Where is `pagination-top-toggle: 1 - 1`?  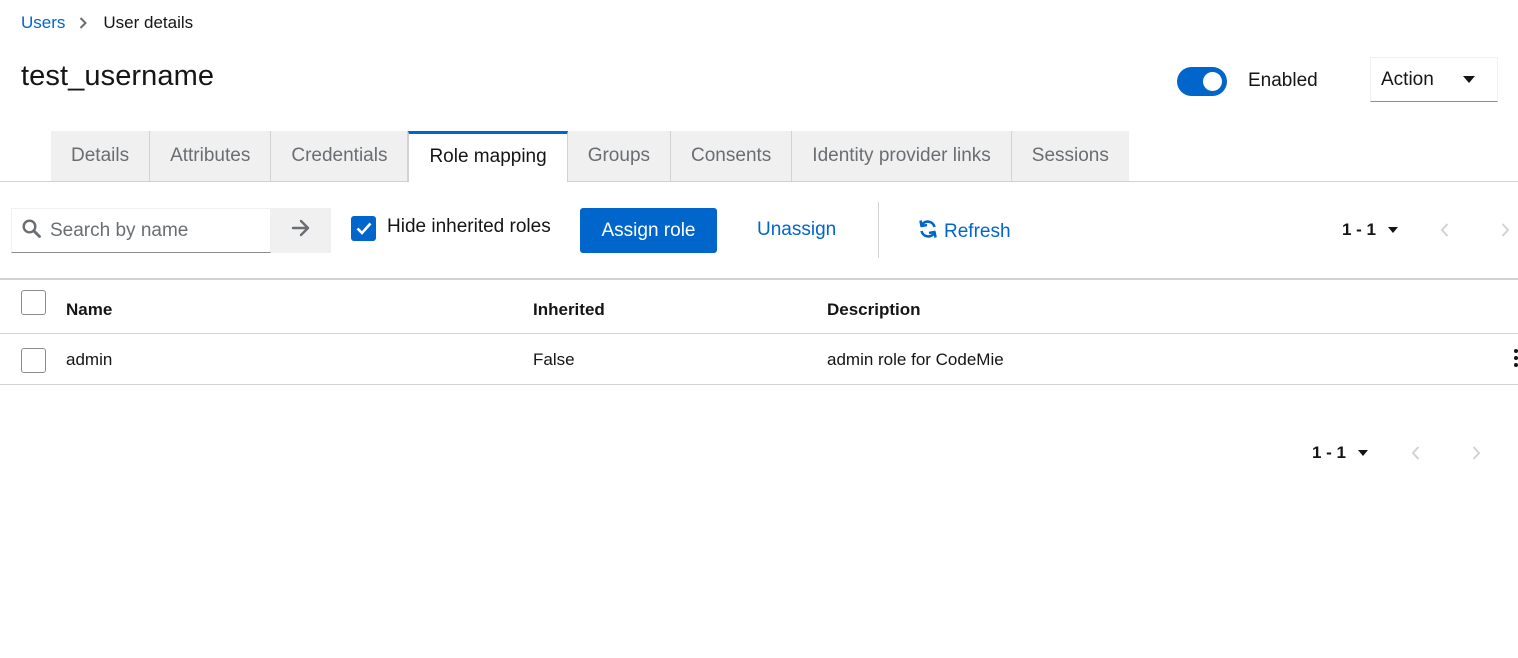
pagination-top-toggle: 1 - 1 is located at coordinates (1370, 230).